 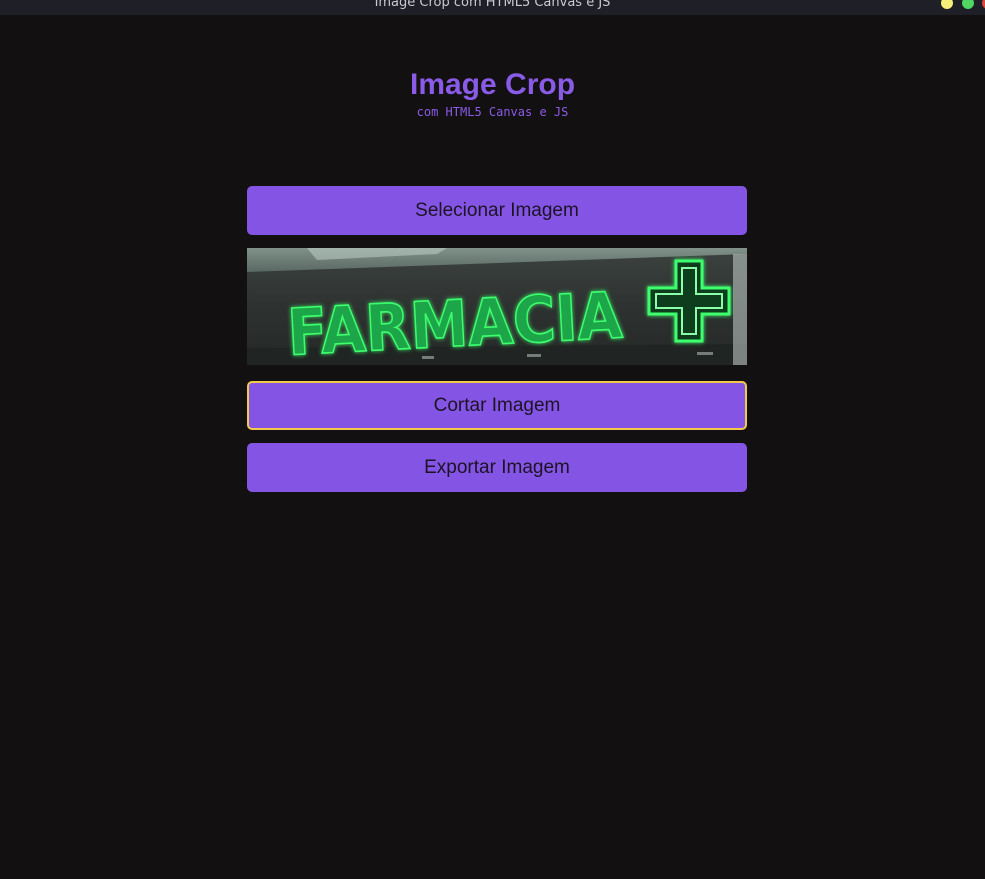 I want to click on page-header: Image Crop com HTML5 Canvas e JS, so click(x=492, y=93).